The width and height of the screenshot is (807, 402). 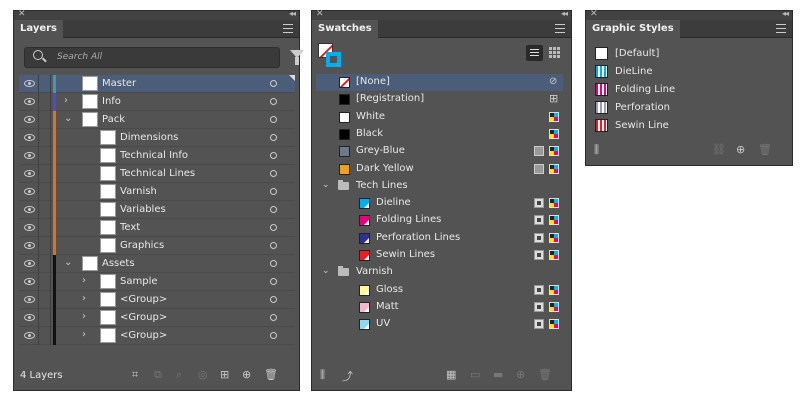 I want to click on folder-icon: ▬, so click(x=498, y=374).